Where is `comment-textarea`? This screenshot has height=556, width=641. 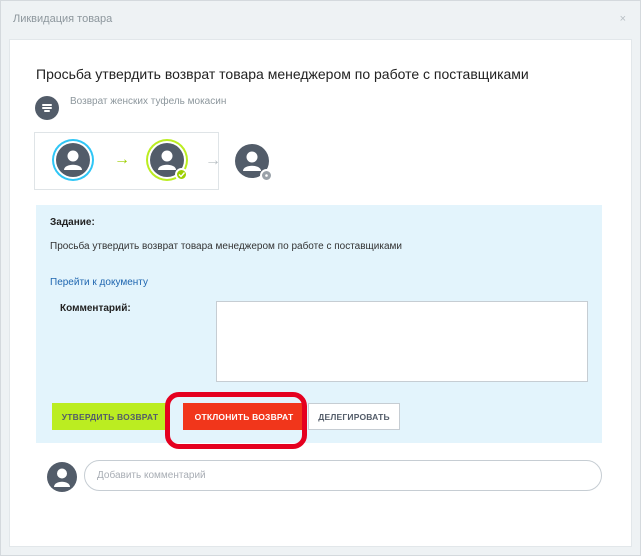
comment-textarea is located at coordinates (402, 341).